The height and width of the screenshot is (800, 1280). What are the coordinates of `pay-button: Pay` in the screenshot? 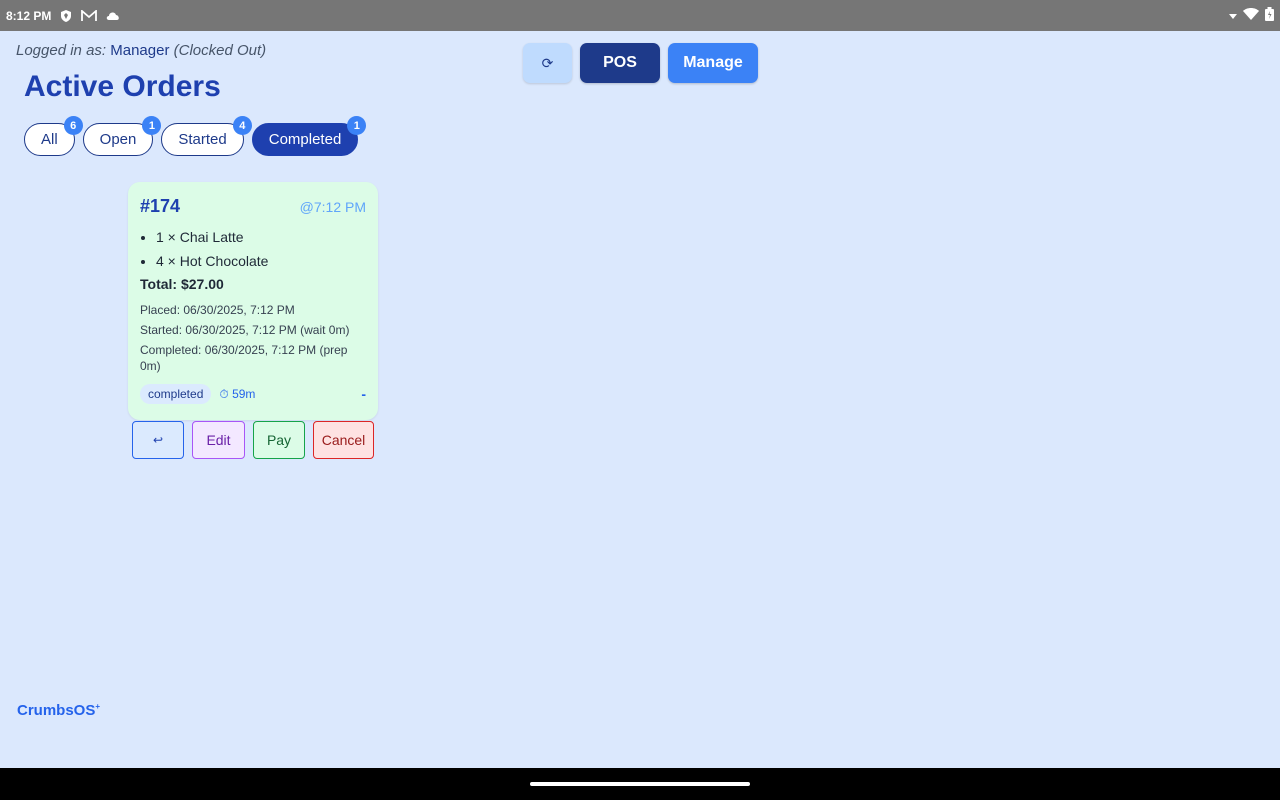 It's located at (279, 440).